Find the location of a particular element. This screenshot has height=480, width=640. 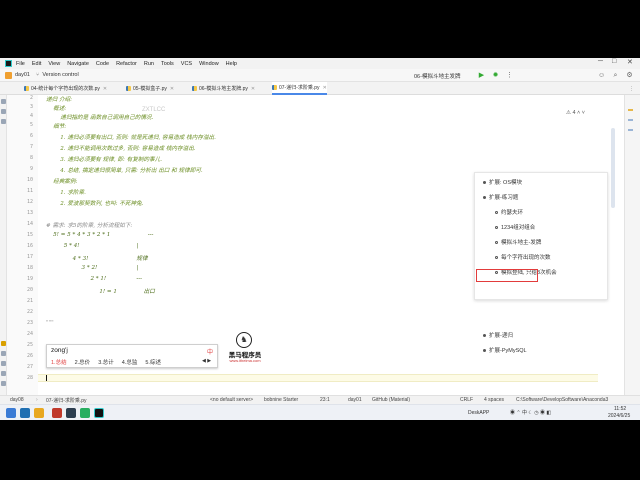

run-icon: ▶ is located at coordinates (481, 75).